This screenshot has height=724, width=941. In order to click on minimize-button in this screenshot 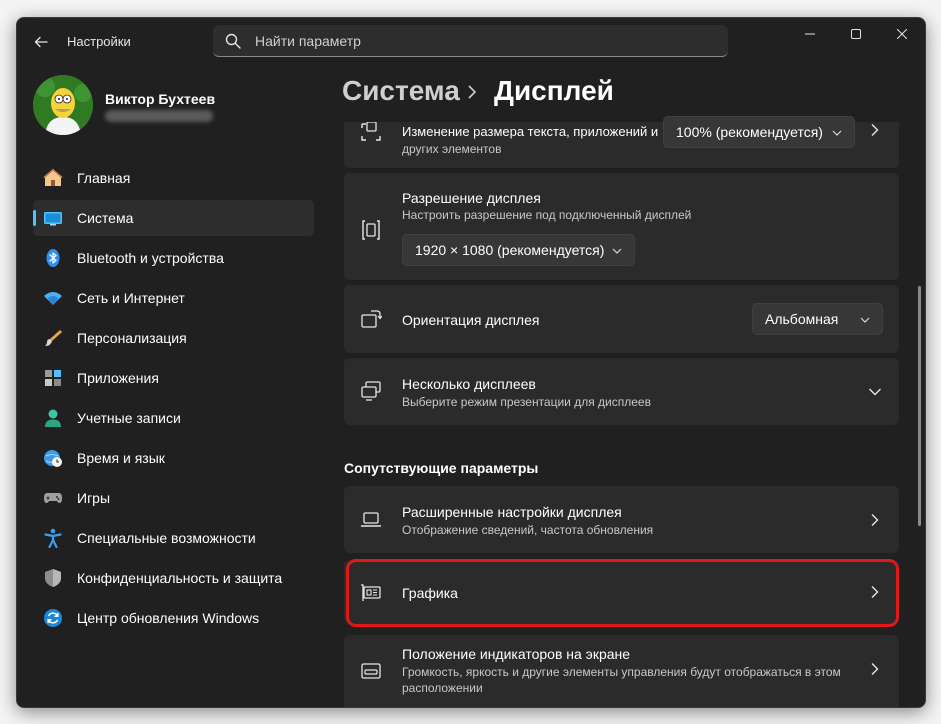, I will do `click(810, 34)`.